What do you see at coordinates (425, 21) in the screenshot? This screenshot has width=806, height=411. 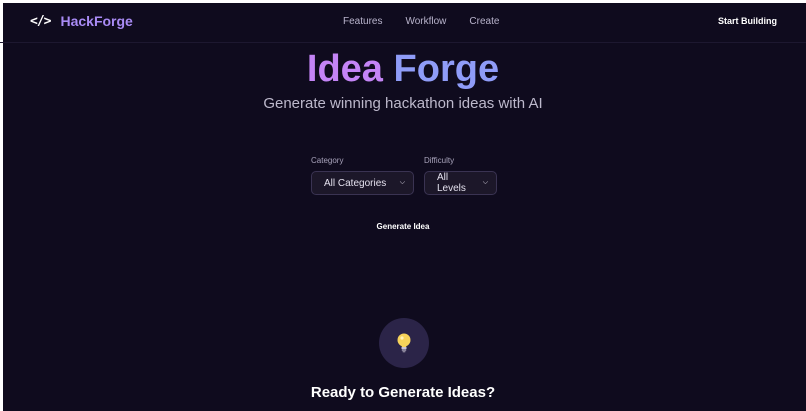 I see `nav-link-workflow: Workflow` at bounding box center [425, 21].